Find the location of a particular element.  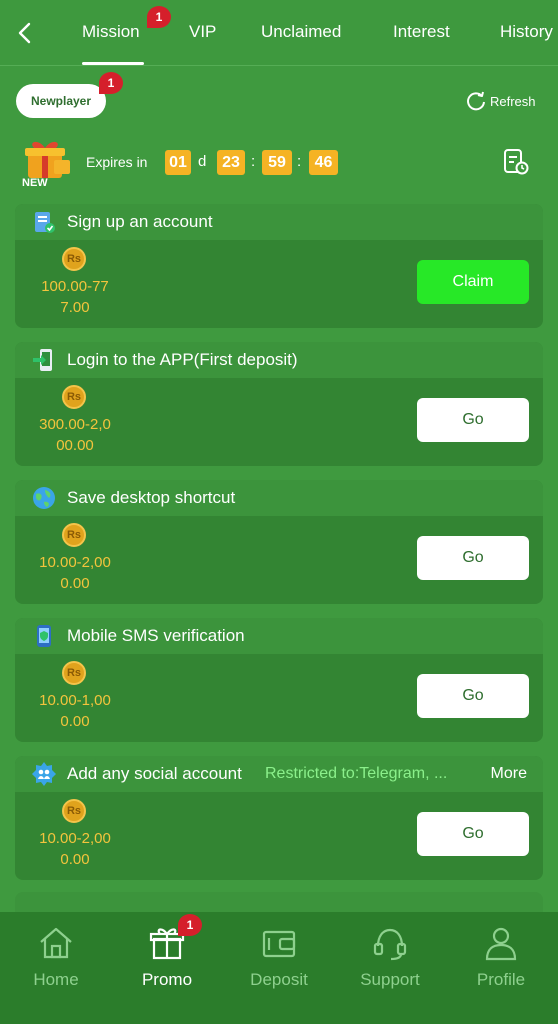

home-icon is located at coordinates (56, 943).